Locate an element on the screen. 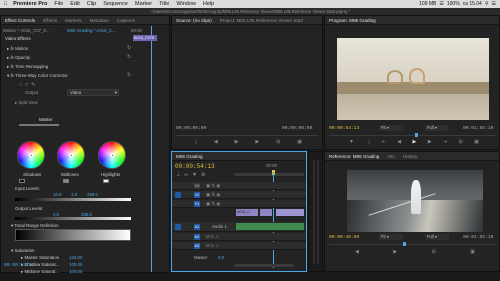  notification-icon: ☰ is located at coordinates (494, 4).